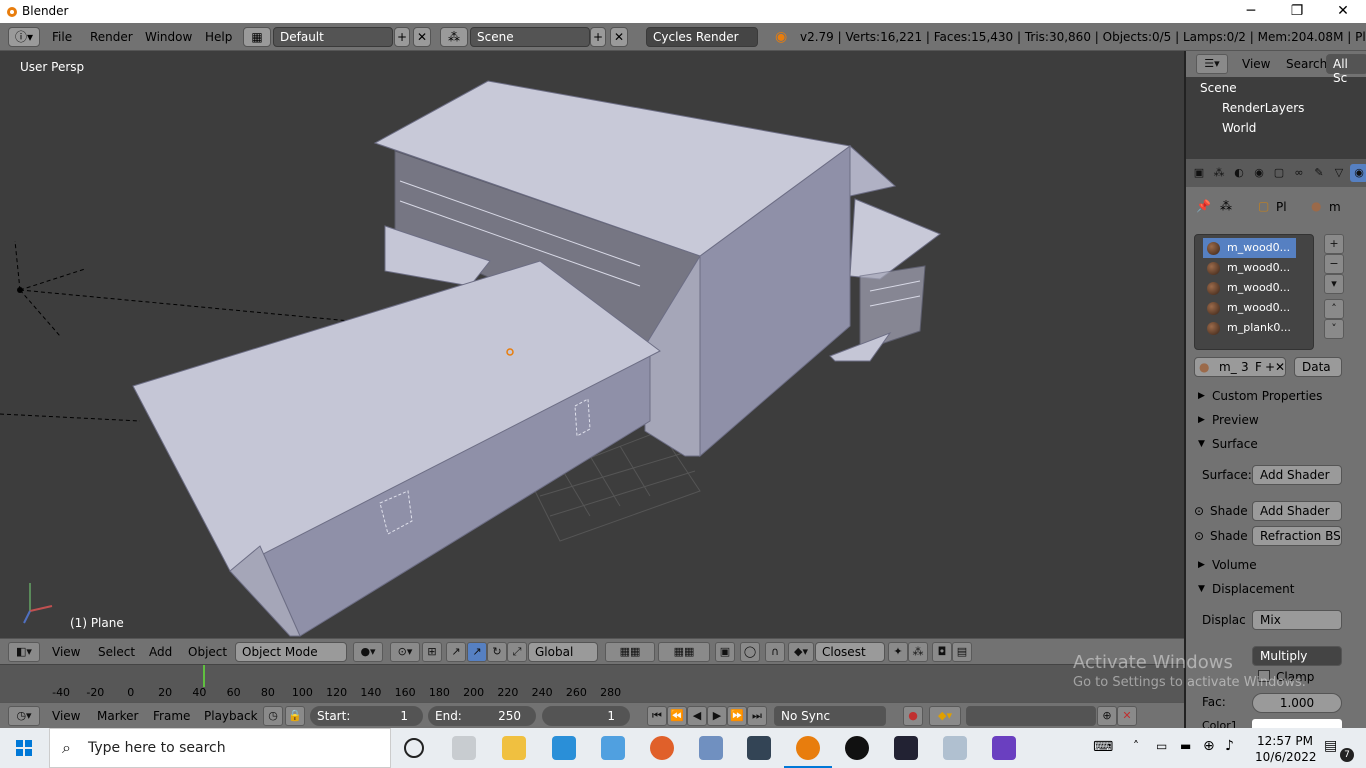 The height and width of the screenshot is (768, 1366). Describe the element at coordinates (711, 748) in the screenshot. I see `app-diamond-icon` at that location.